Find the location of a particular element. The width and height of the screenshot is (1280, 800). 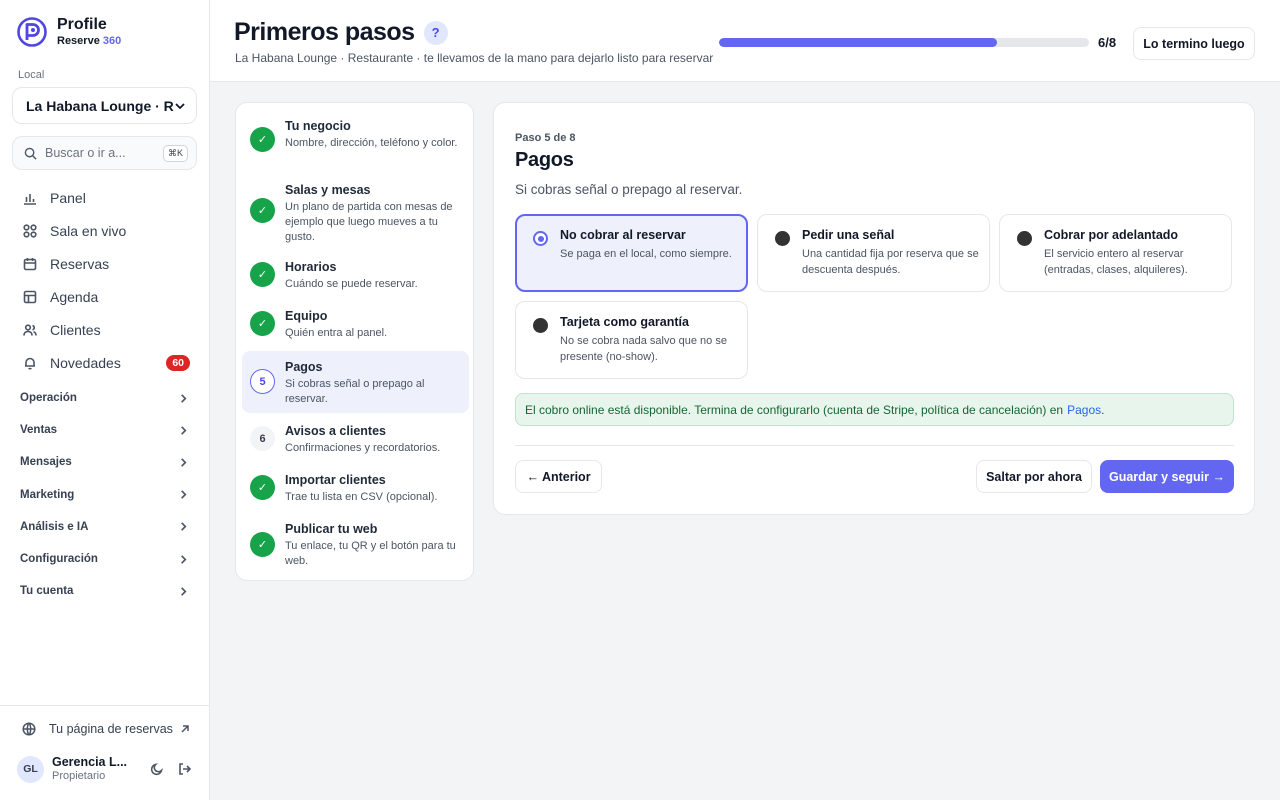

step-desc: Tu enlace, tu QR y el botón para tu web. is located at coordinates (370, 553).